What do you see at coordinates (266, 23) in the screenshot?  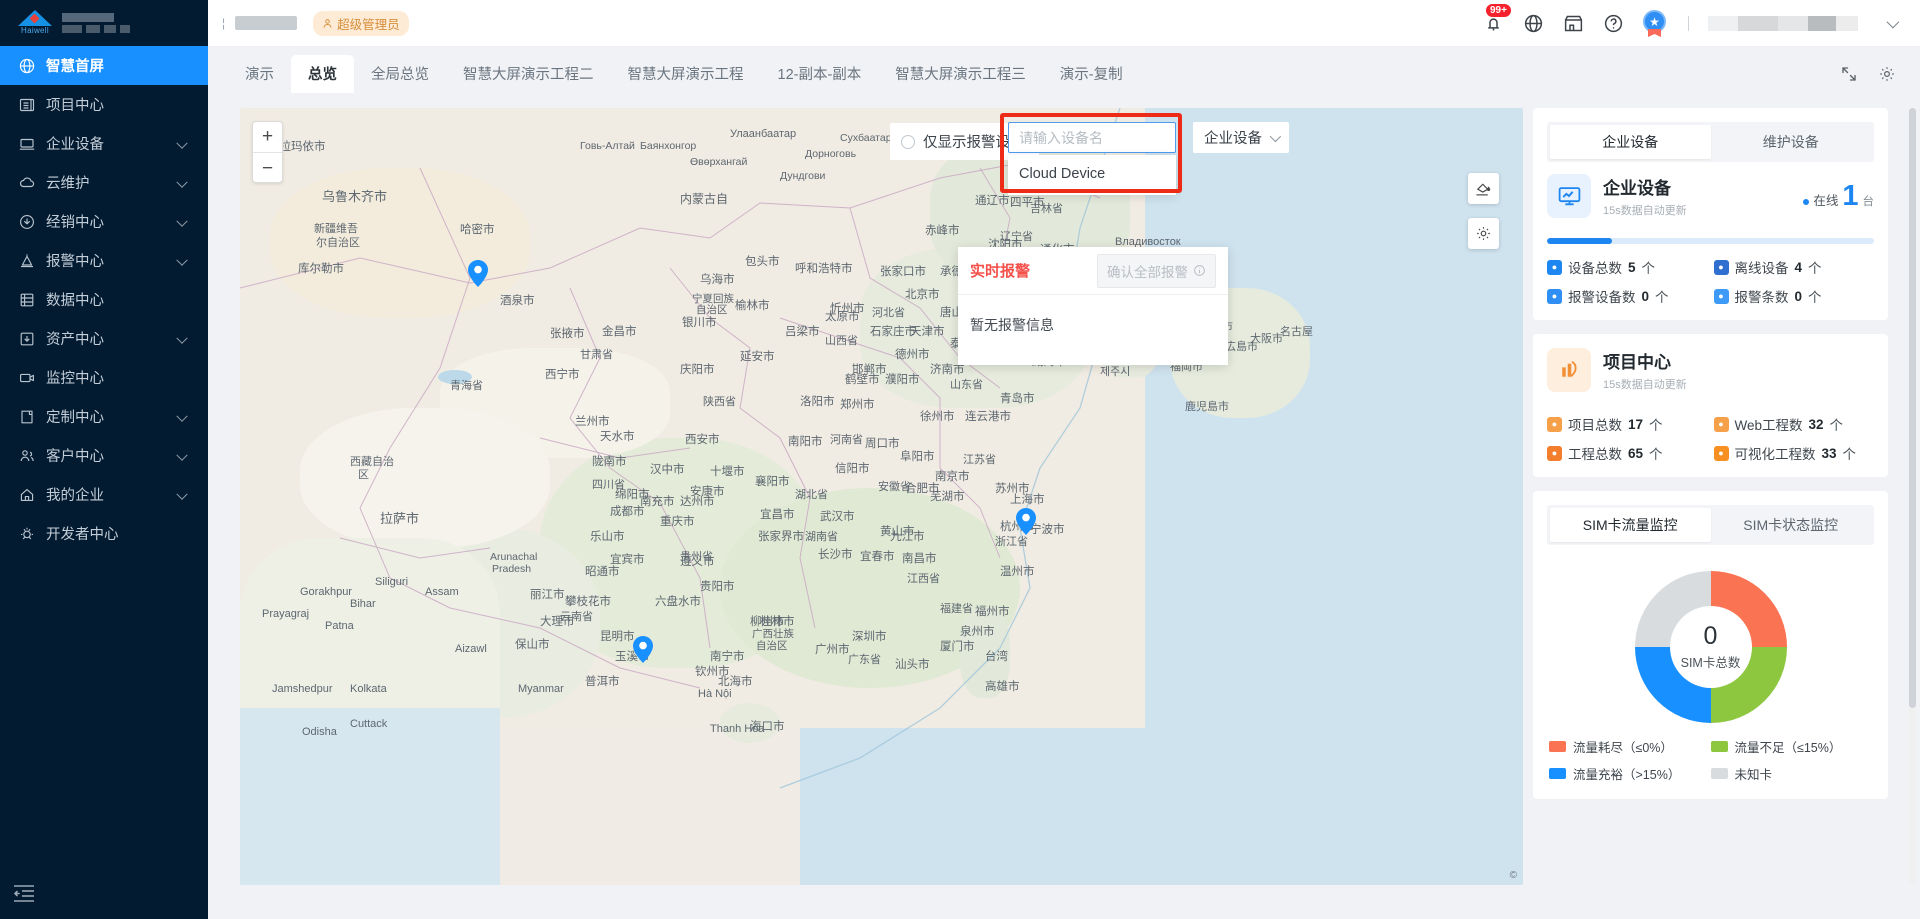 I see `breadcrumb-redacted` at bounding box center [266, 23].